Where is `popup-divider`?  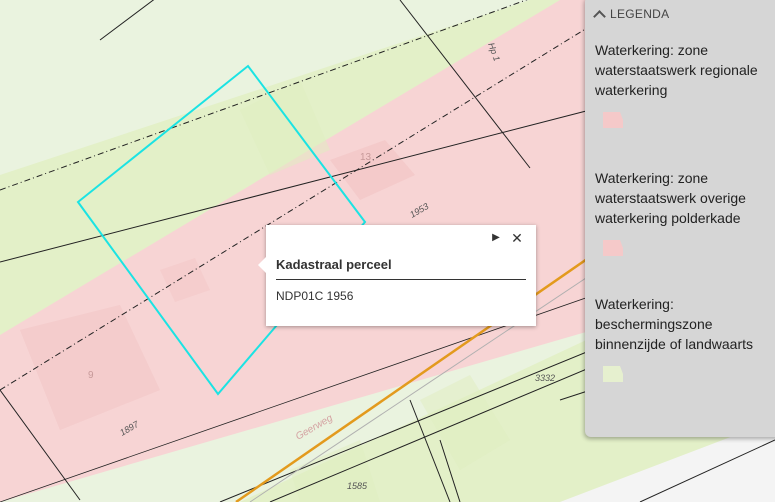
popup-divider is located at coordinates (401, 279).